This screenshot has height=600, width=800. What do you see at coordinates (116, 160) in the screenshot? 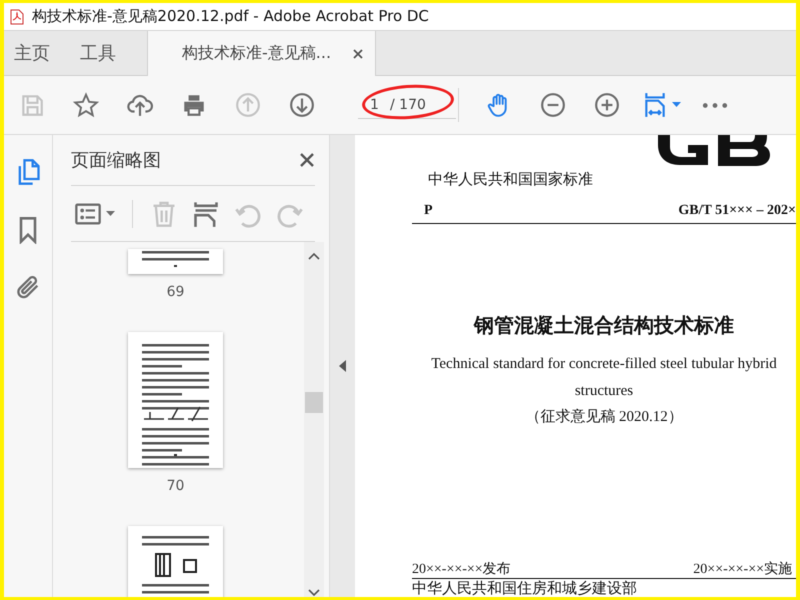
I see `panel-title: 页面缩略图` at bounding box center [116, 160].